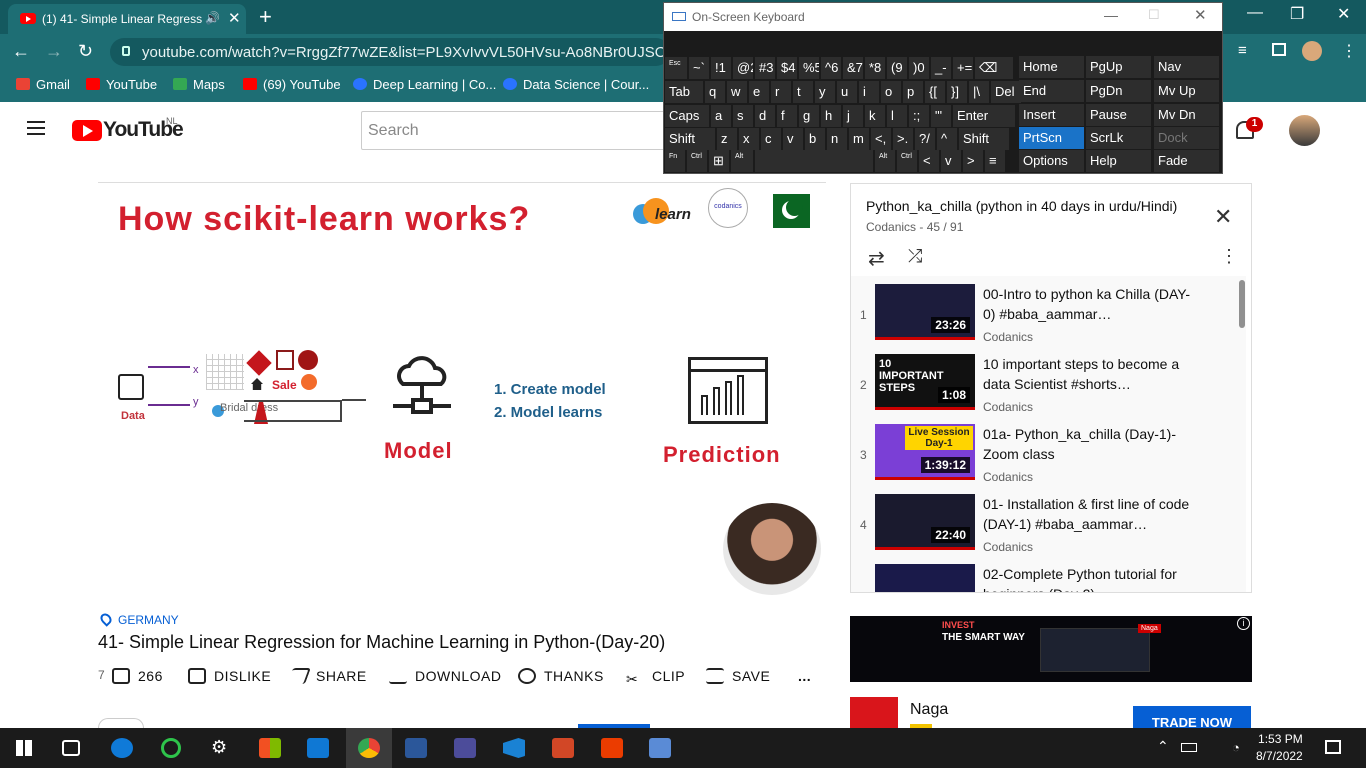 The width and height of the screenshot is (1366, 768). I want to click on bookmark-maps: Maps, so click(199, 84).